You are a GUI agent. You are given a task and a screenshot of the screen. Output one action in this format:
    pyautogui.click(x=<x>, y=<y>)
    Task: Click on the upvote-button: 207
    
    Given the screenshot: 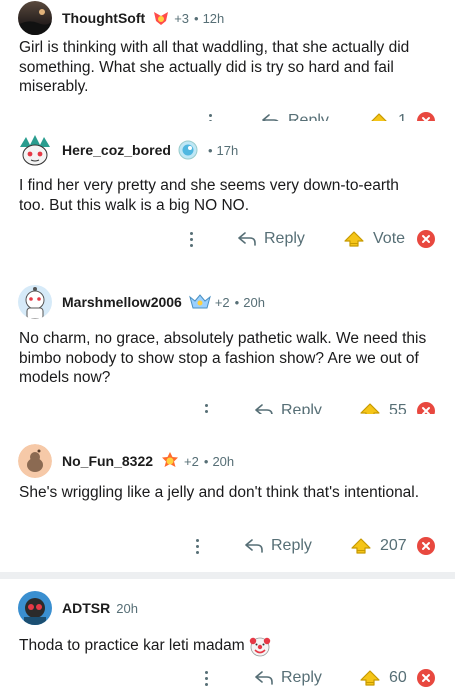 What is the action you would take?
    pyautogui.click(x=378, y=546)
    